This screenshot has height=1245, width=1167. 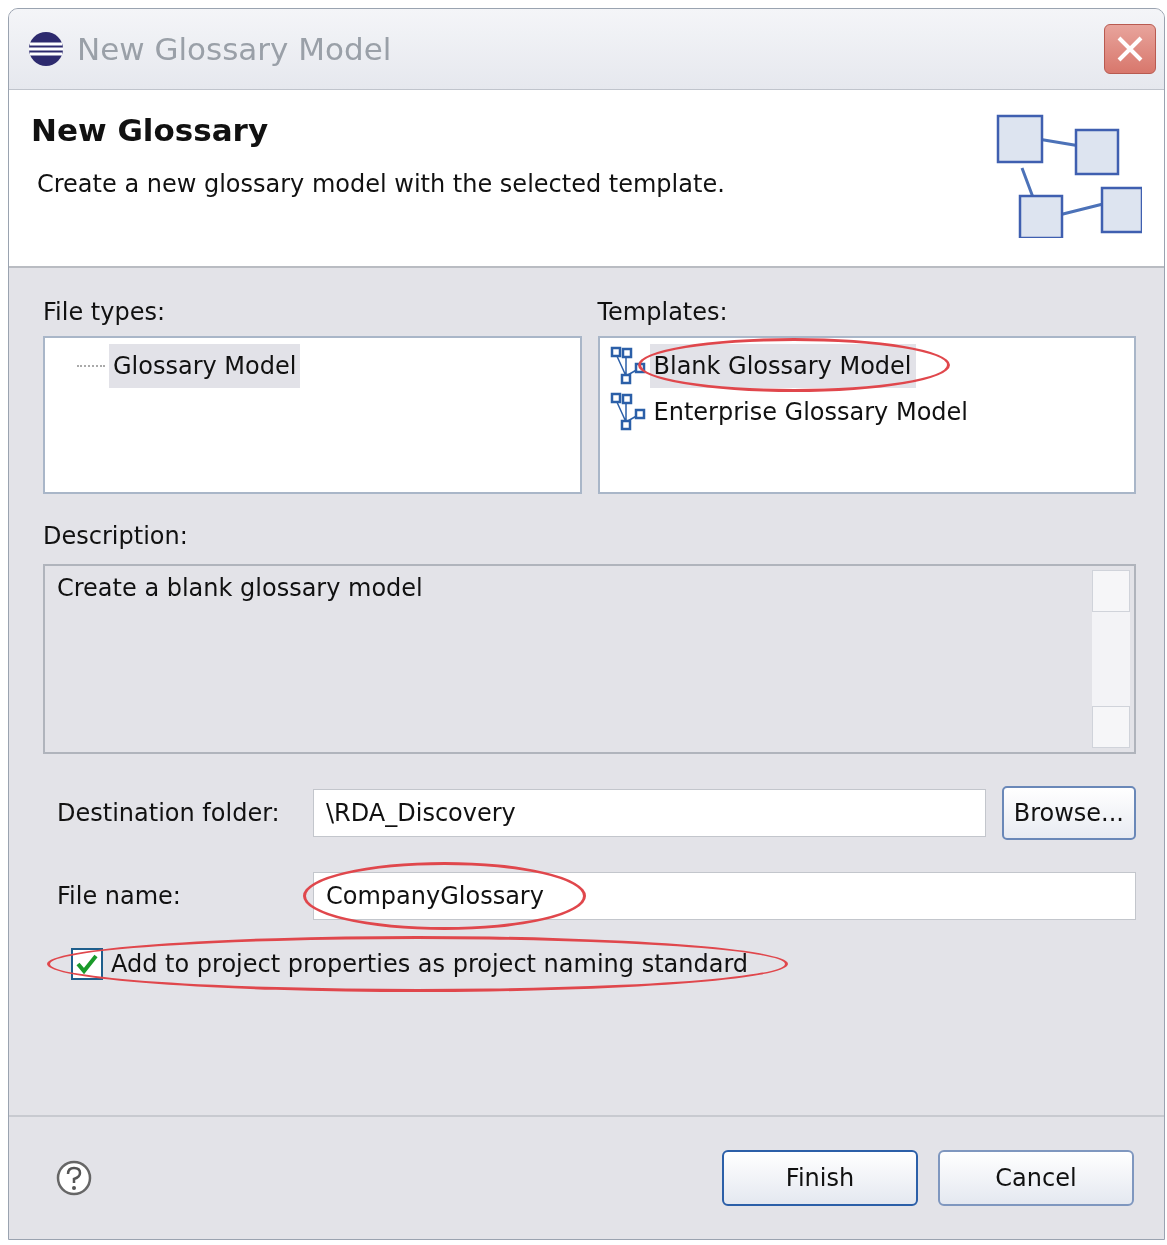 I want to click on file-name-field: CompanyGlossary, so click(x=724, y=896).